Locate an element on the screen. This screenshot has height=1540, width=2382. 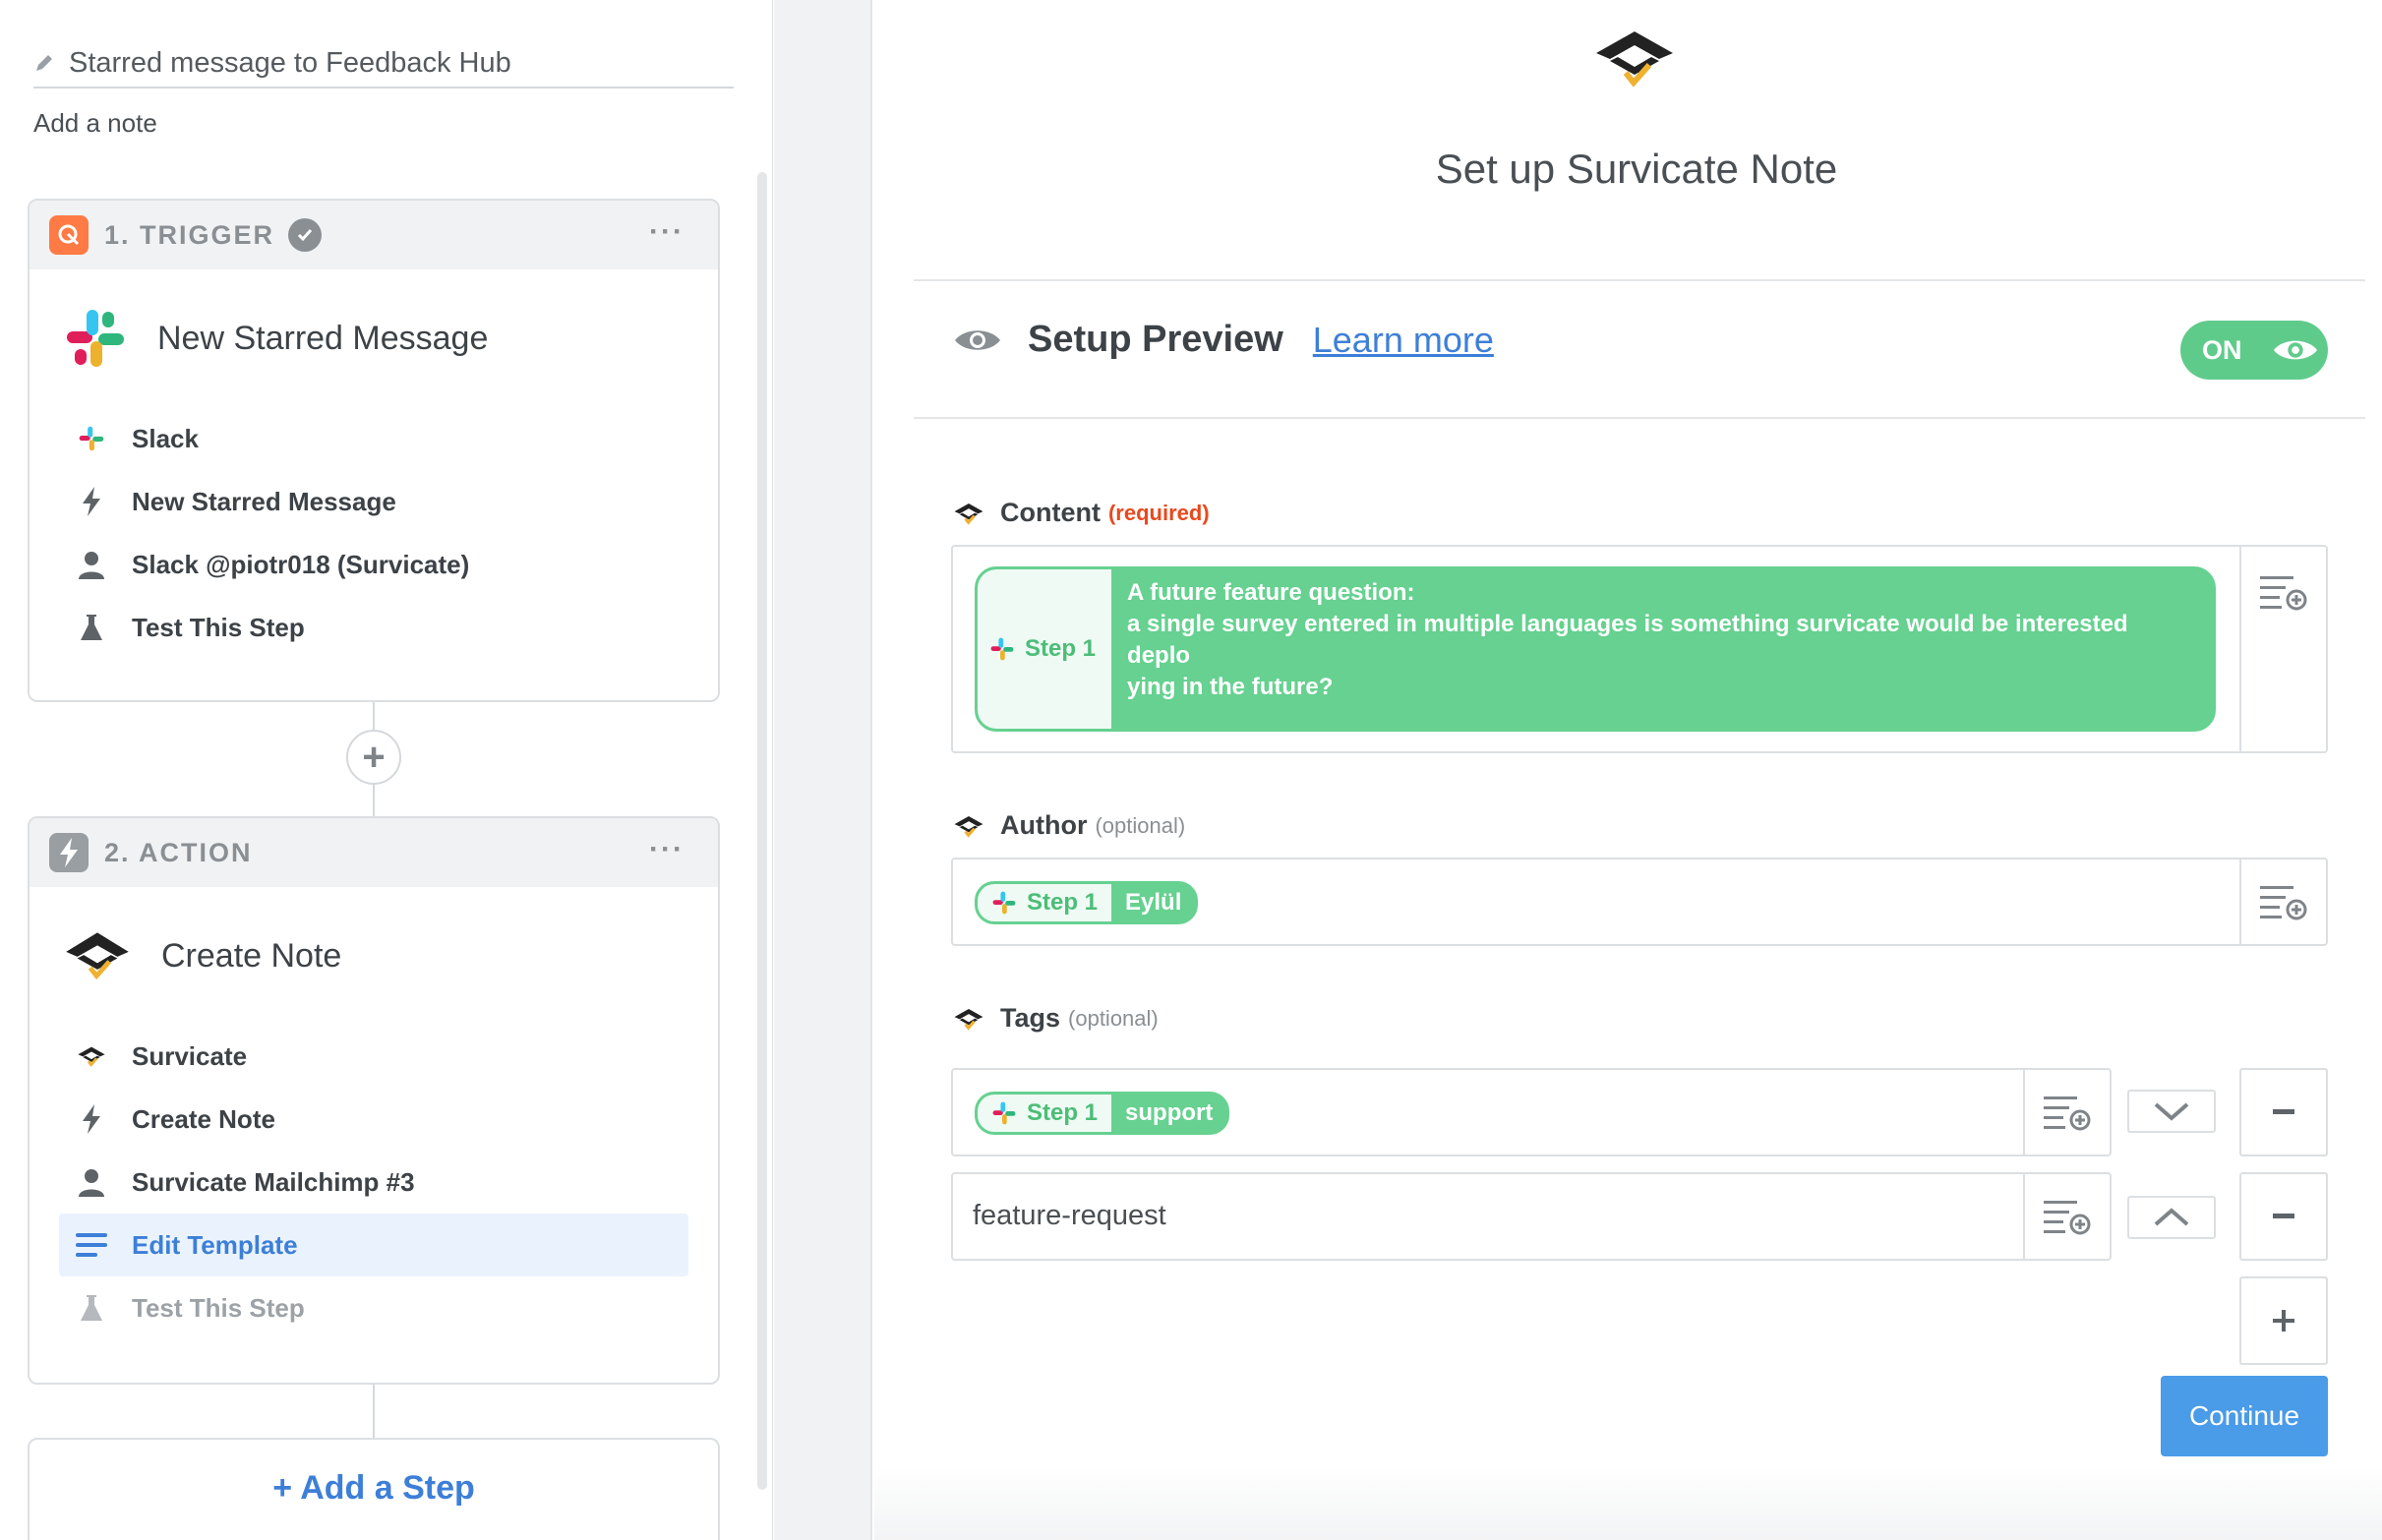
detail-label: Slack @piotr018 (Survicate) is located at coordinates (301, 564).